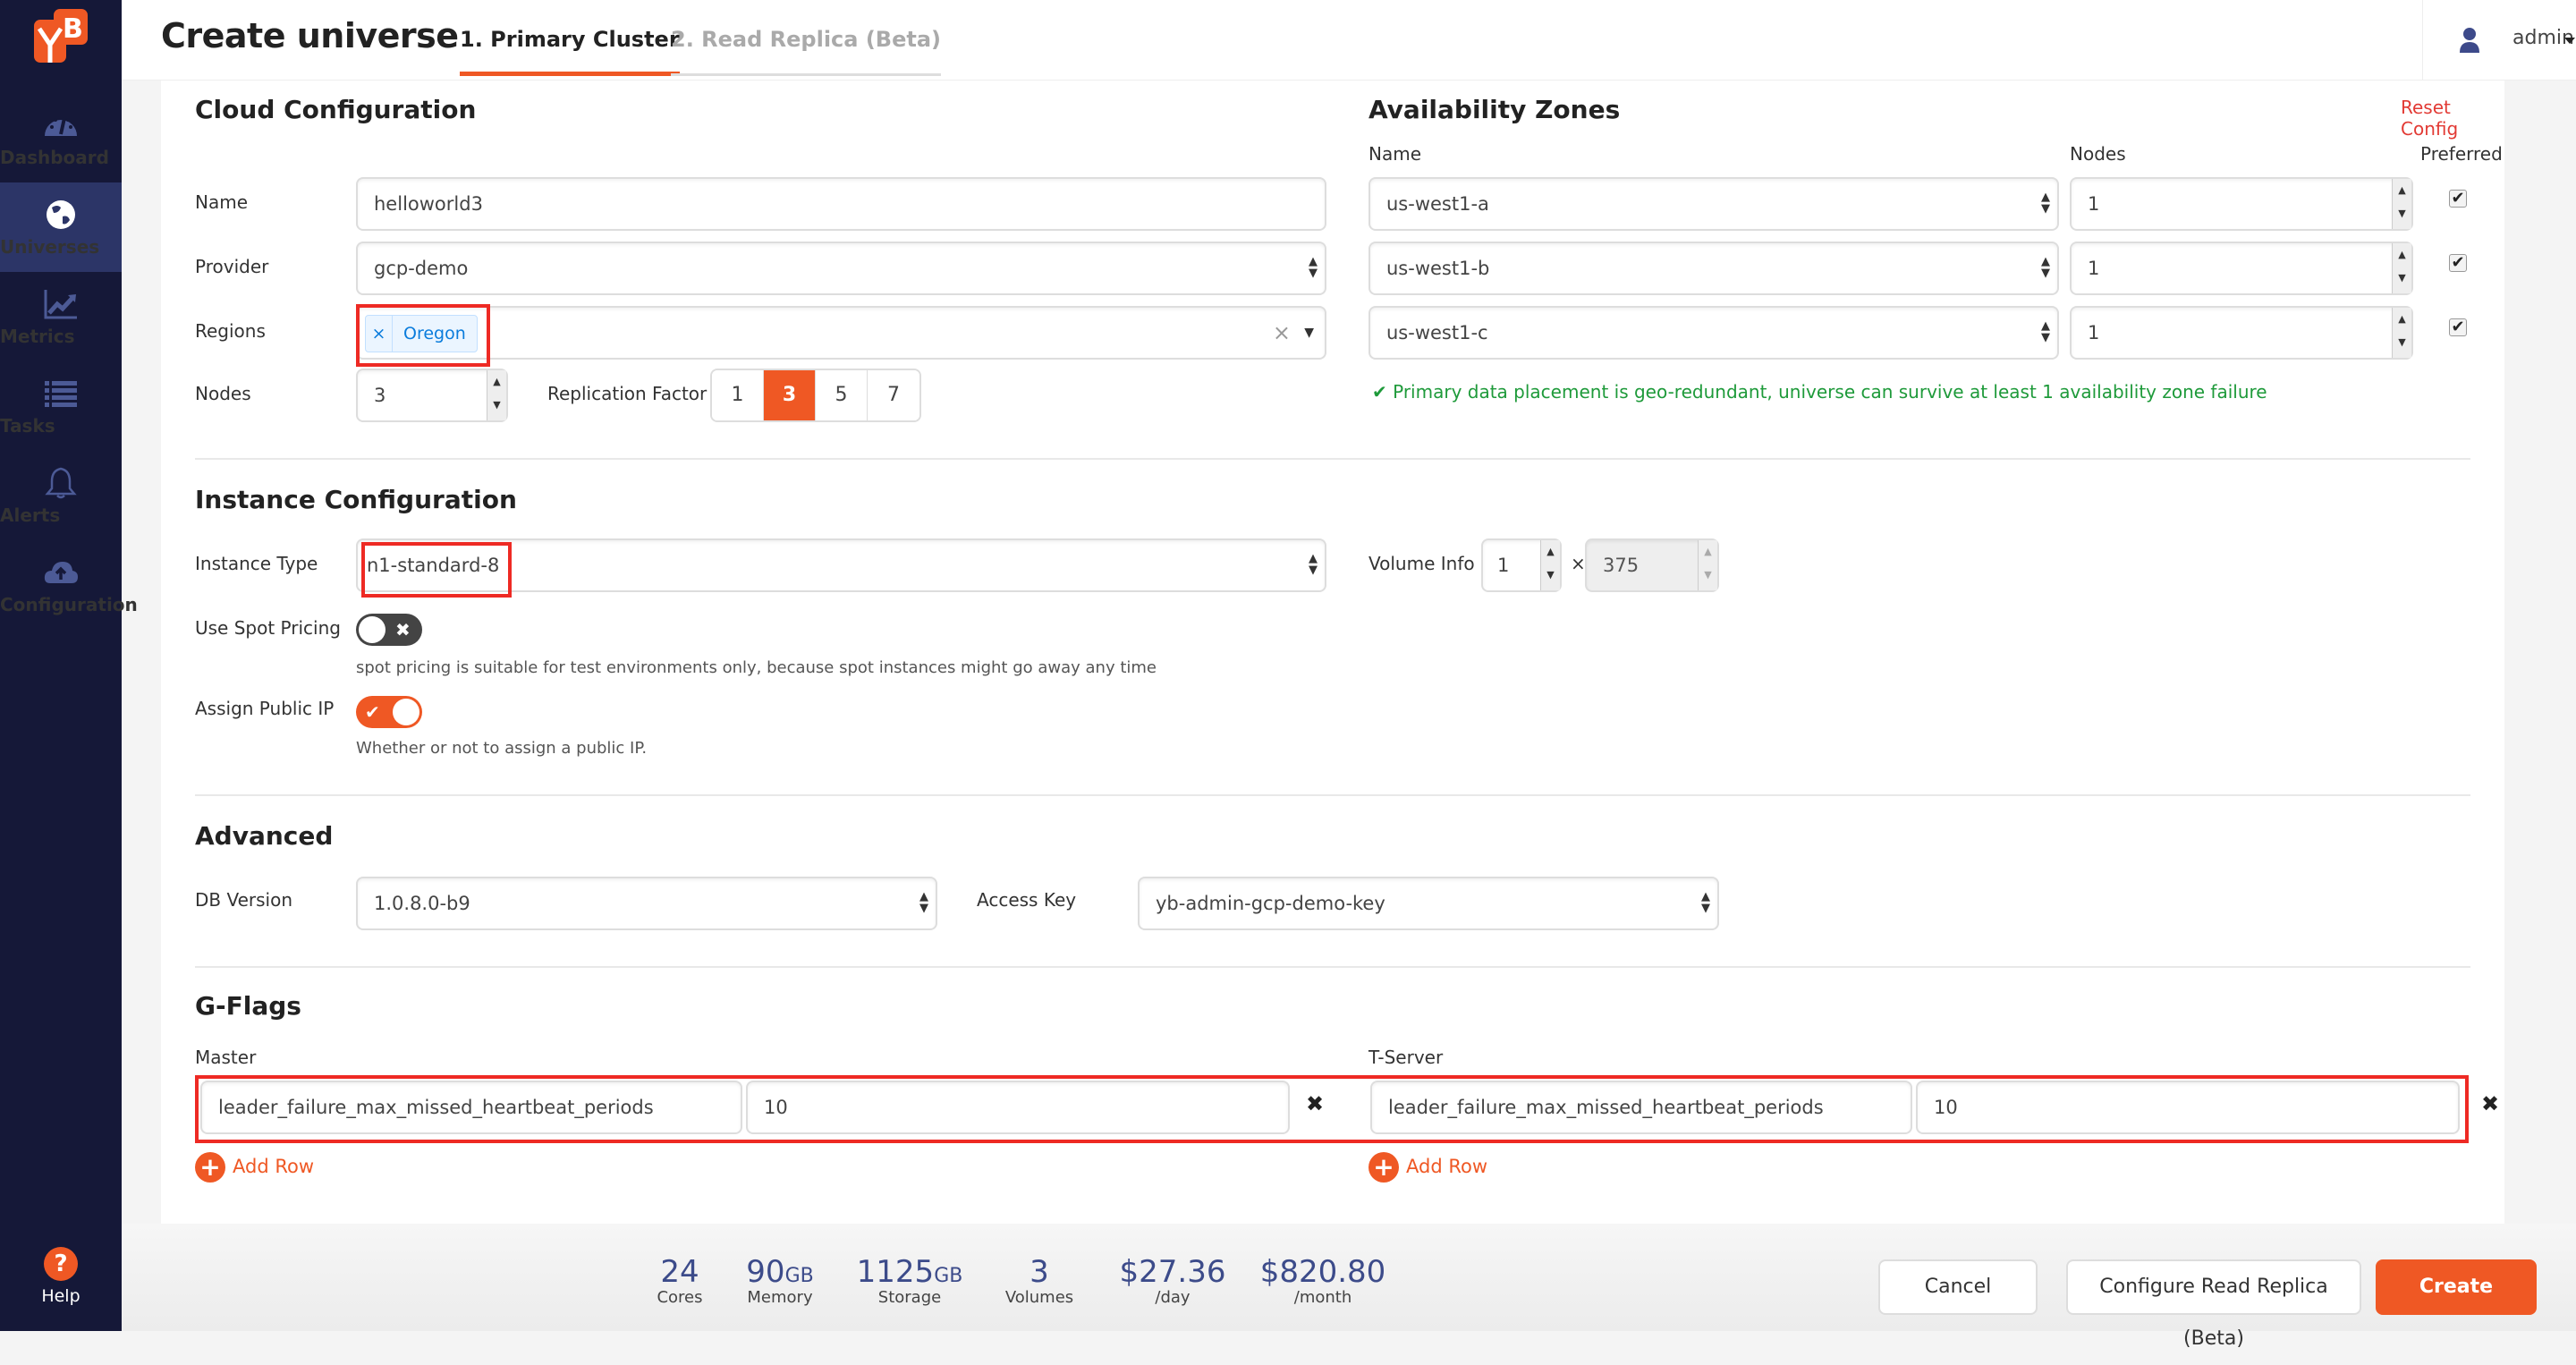 The image size is (2576, 1365). Describe the element at coordinates (27, 426) in the screenshot. I see `sidebar-item-label: Tasks` at that location.